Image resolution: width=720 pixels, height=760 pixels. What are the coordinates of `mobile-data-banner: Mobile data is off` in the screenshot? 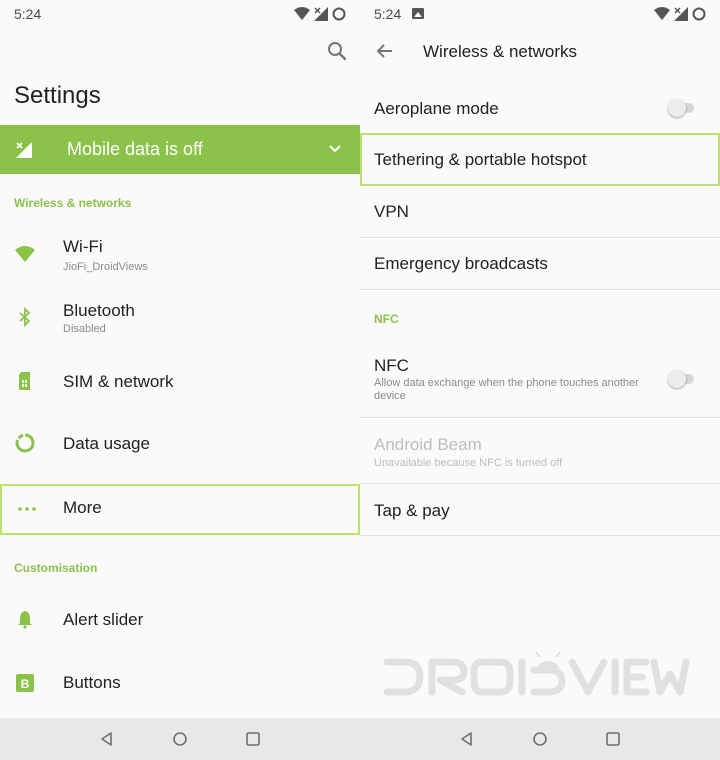 It's located at (180, 149).